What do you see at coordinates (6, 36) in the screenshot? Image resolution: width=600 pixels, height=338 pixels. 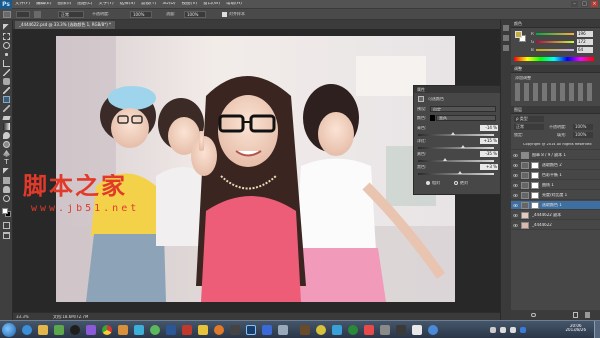 I see `marquee-tool-icon` at bounding box center [6, 36].